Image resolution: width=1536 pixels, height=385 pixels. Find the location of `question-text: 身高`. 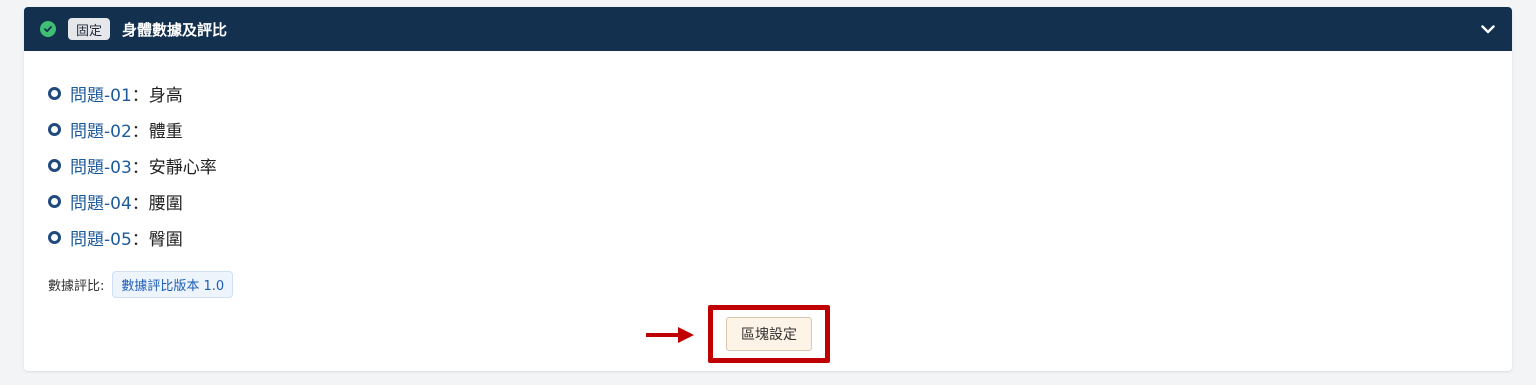

question-text: 身高 is located at coordinates (165, 95).